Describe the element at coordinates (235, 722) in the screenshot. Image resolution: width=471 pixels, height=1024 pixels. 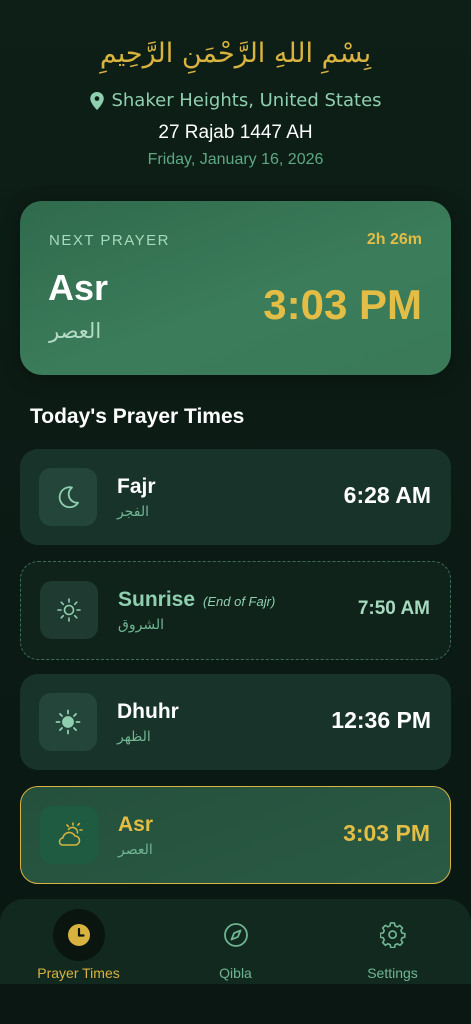
I see `prayer-row-dhuhr: Dhuhr الظهر 12:36 PM` at that location.